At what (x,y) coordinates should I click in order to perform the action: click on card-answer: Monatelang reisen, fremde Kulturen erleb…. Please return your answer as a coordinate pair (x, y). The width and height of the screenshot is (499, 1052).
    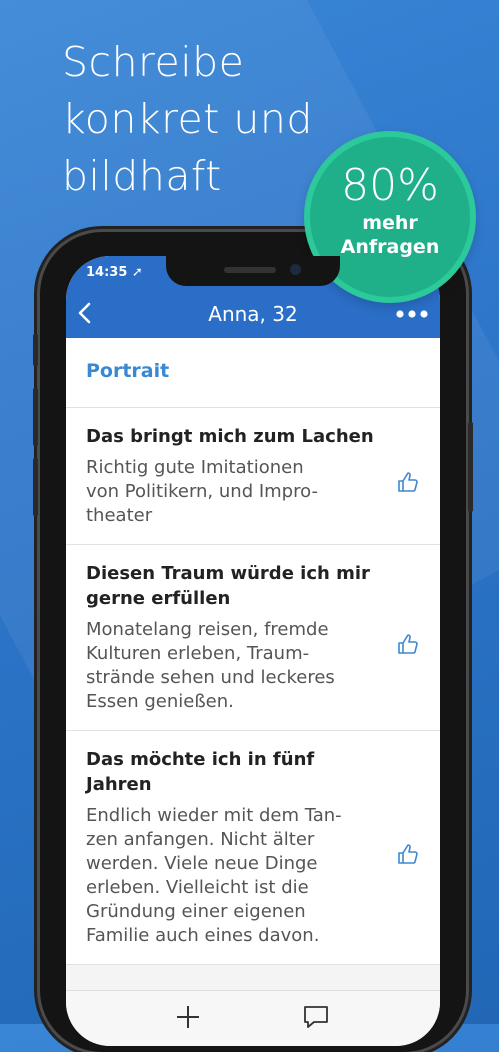
    Looking at the image, I should click on (210, 665).